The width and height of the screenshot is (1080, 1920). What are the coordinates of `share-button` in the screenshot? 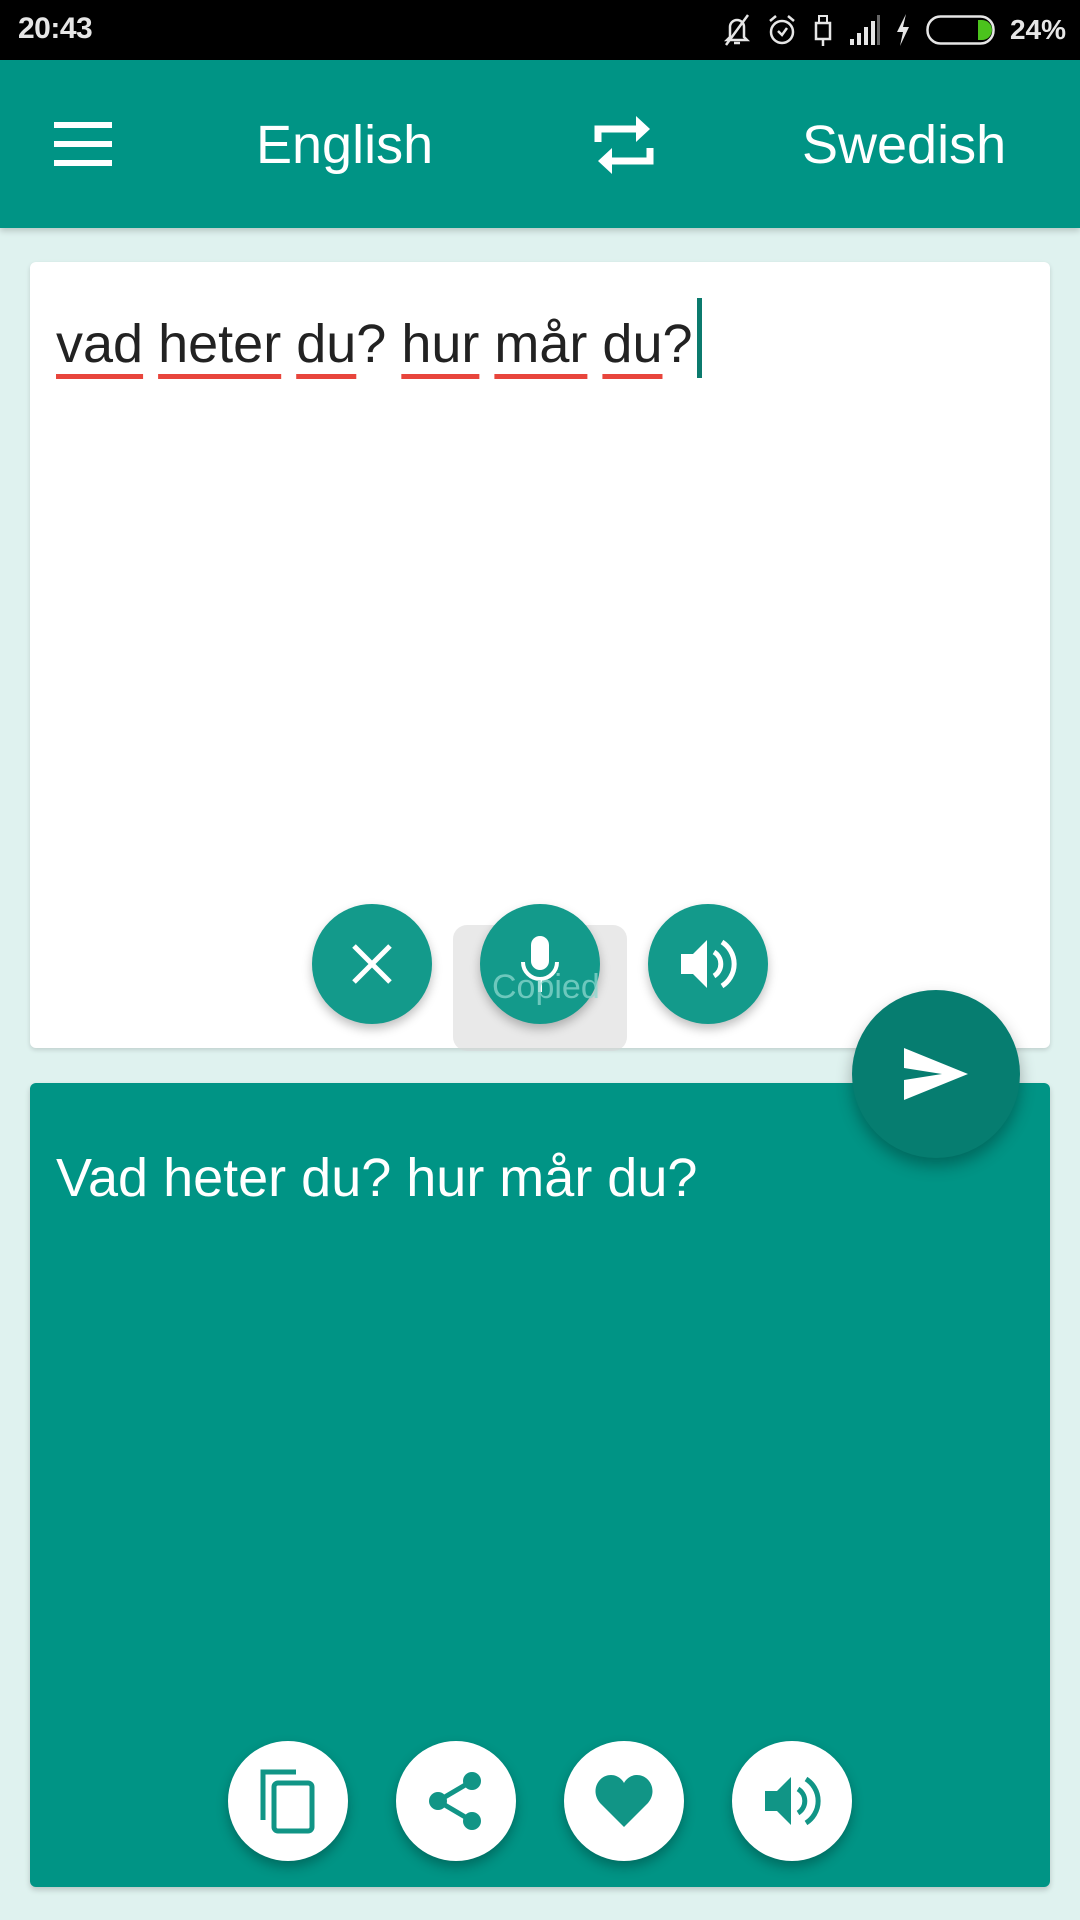 It's located at (456, 1801).